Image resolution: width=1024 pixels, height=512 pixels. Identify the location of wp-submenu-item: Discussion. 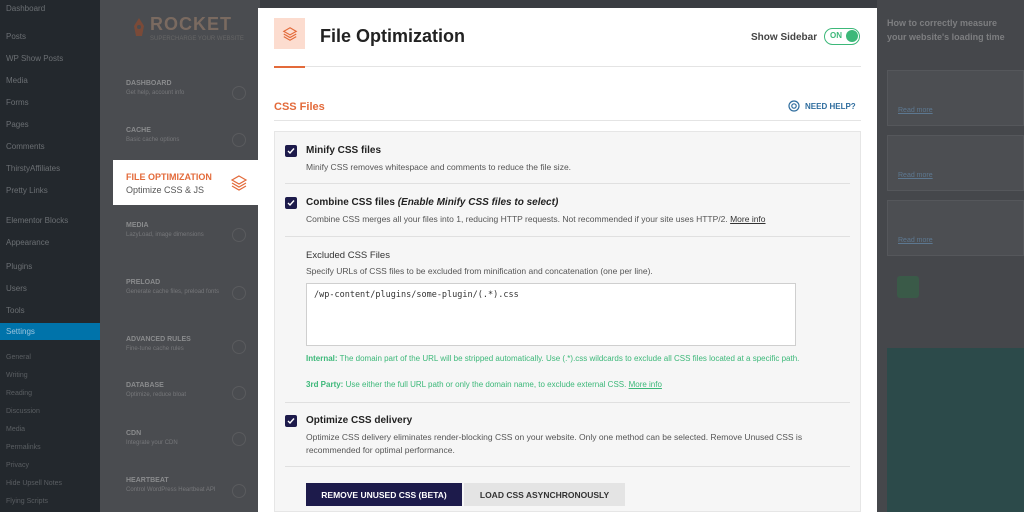
(23, 411).